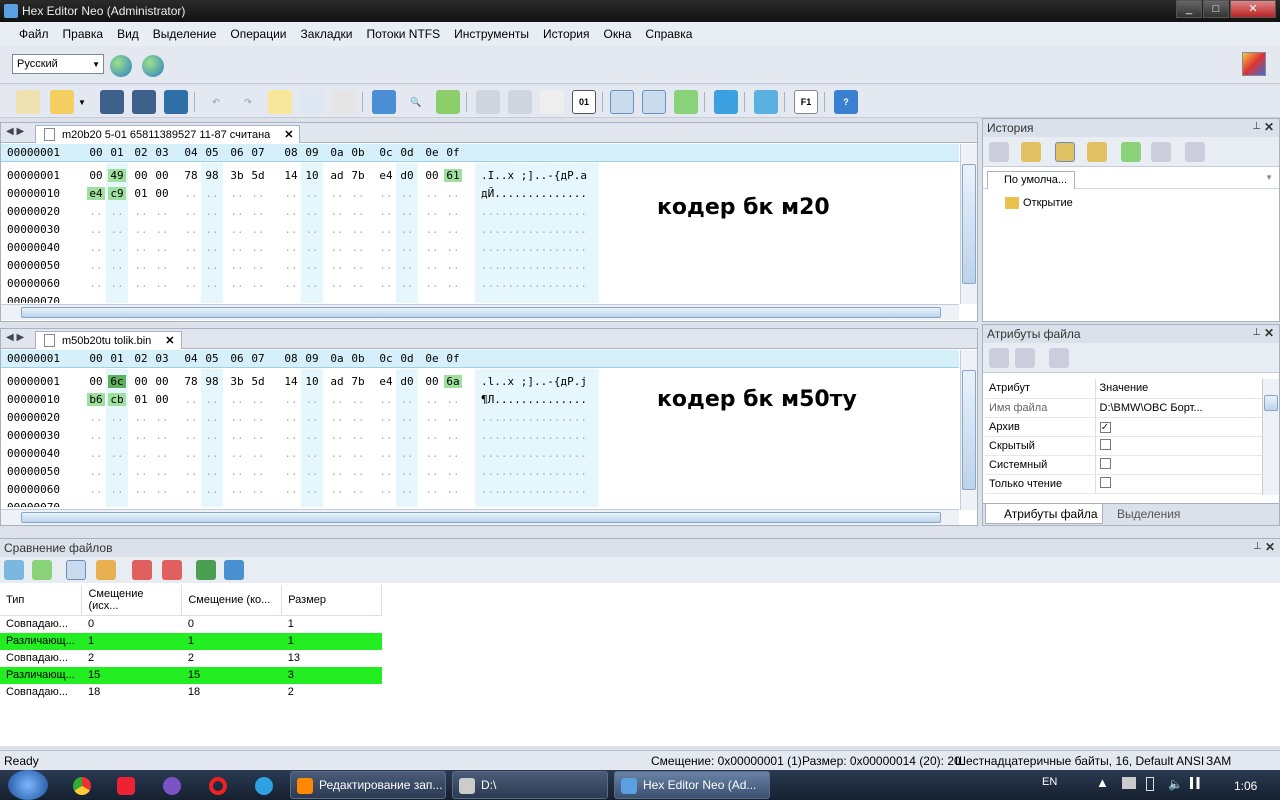  What do you see at coordinates (121, 66) in the screenshot?
I see `add-language-globe-icon` at bounding box center [121, 66].